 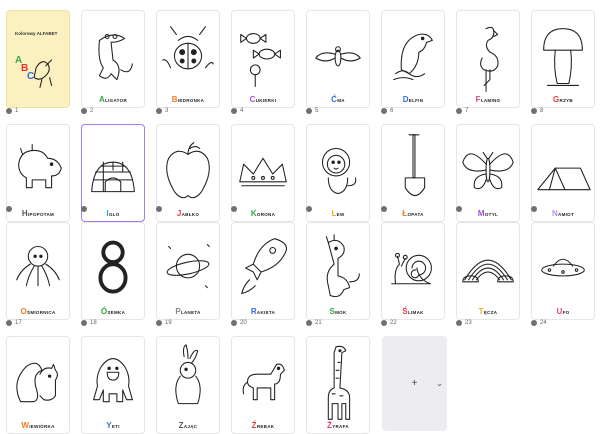 What do you see at coordinates (164, 323) in the screenshot?
I see `page-number: 19` at bounding box center [164, 323].